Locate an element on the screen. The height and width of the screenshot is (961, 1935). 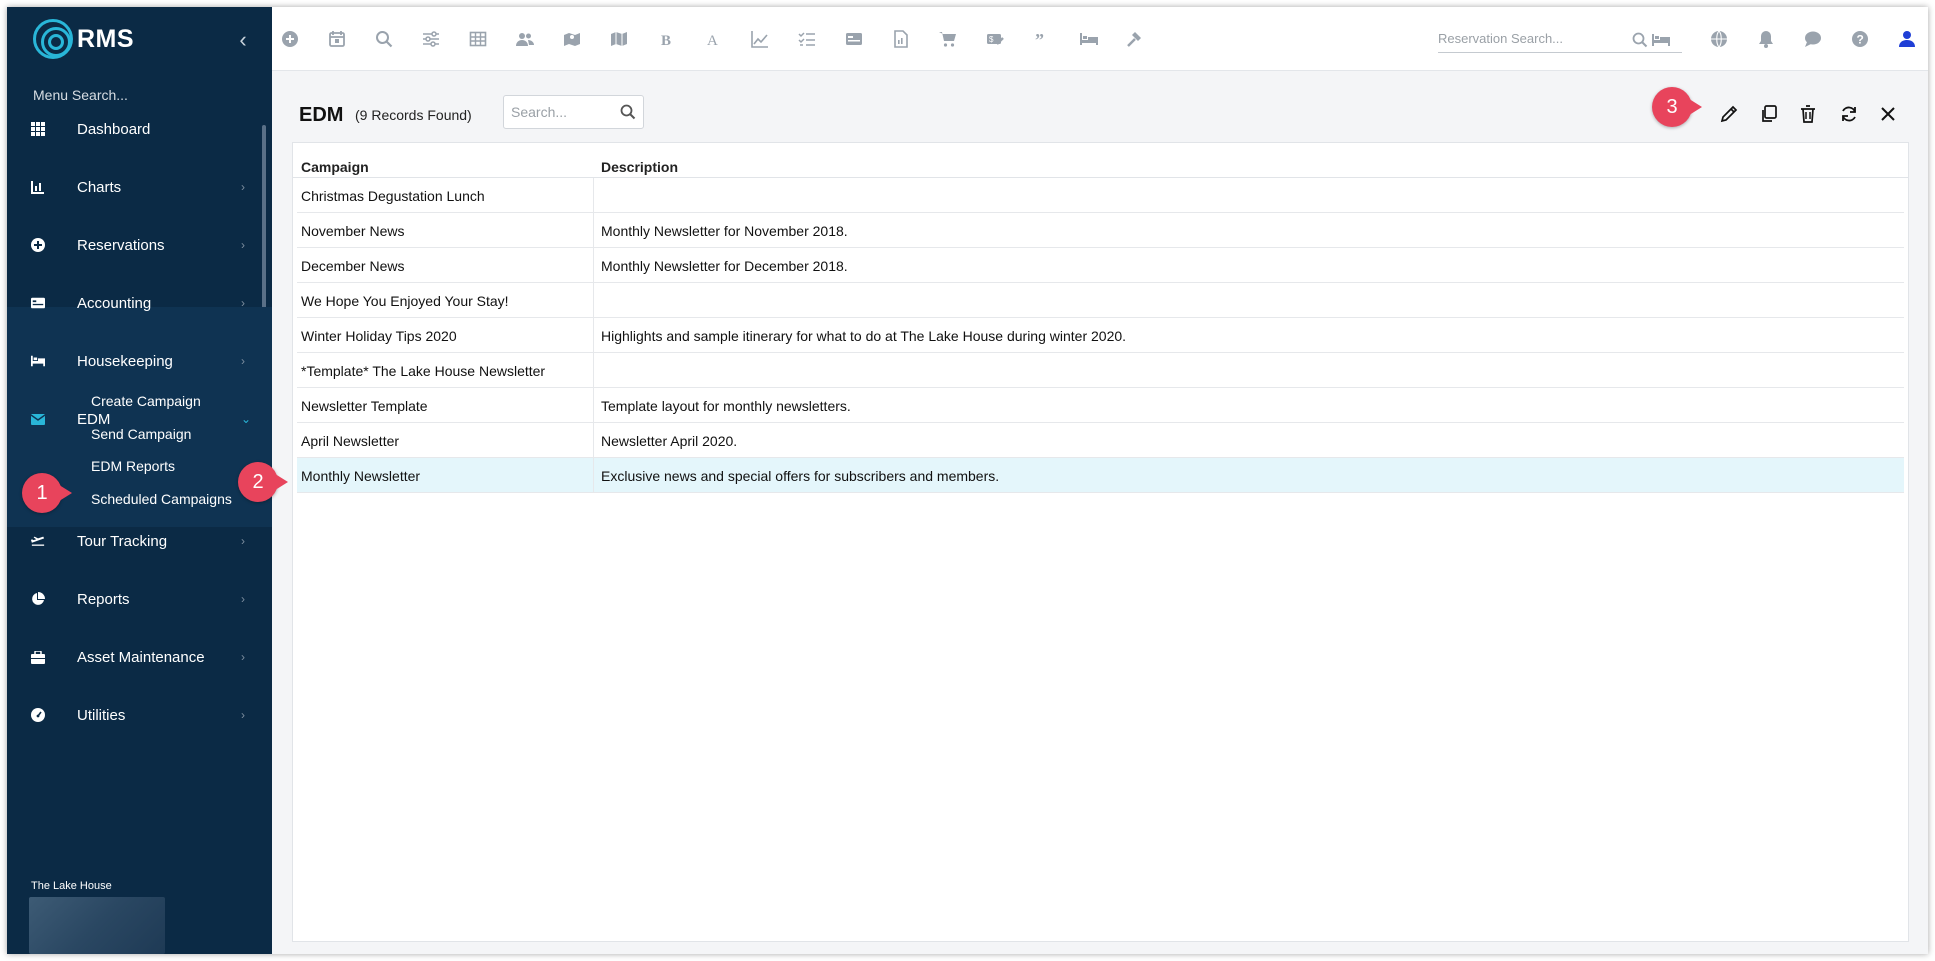
sidebar-item-utilities: Utilities › is located at coordinates (139, 715).